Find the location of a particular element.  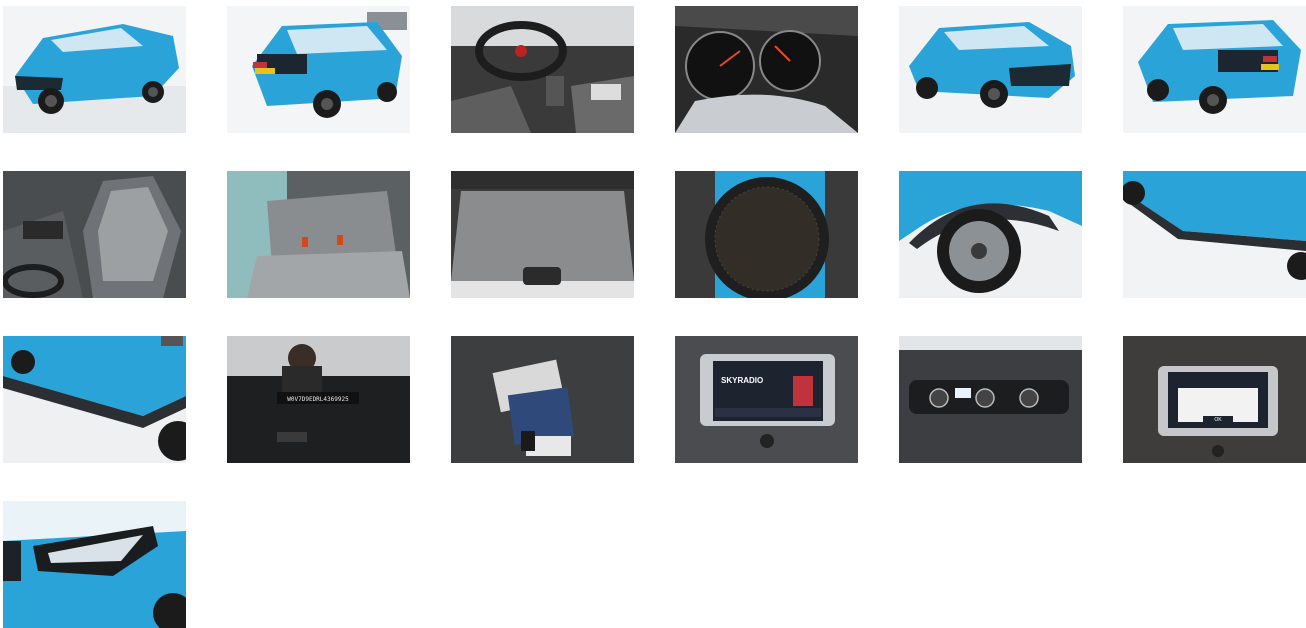

instrument-cluster-image is located at coordinates (766, 69).